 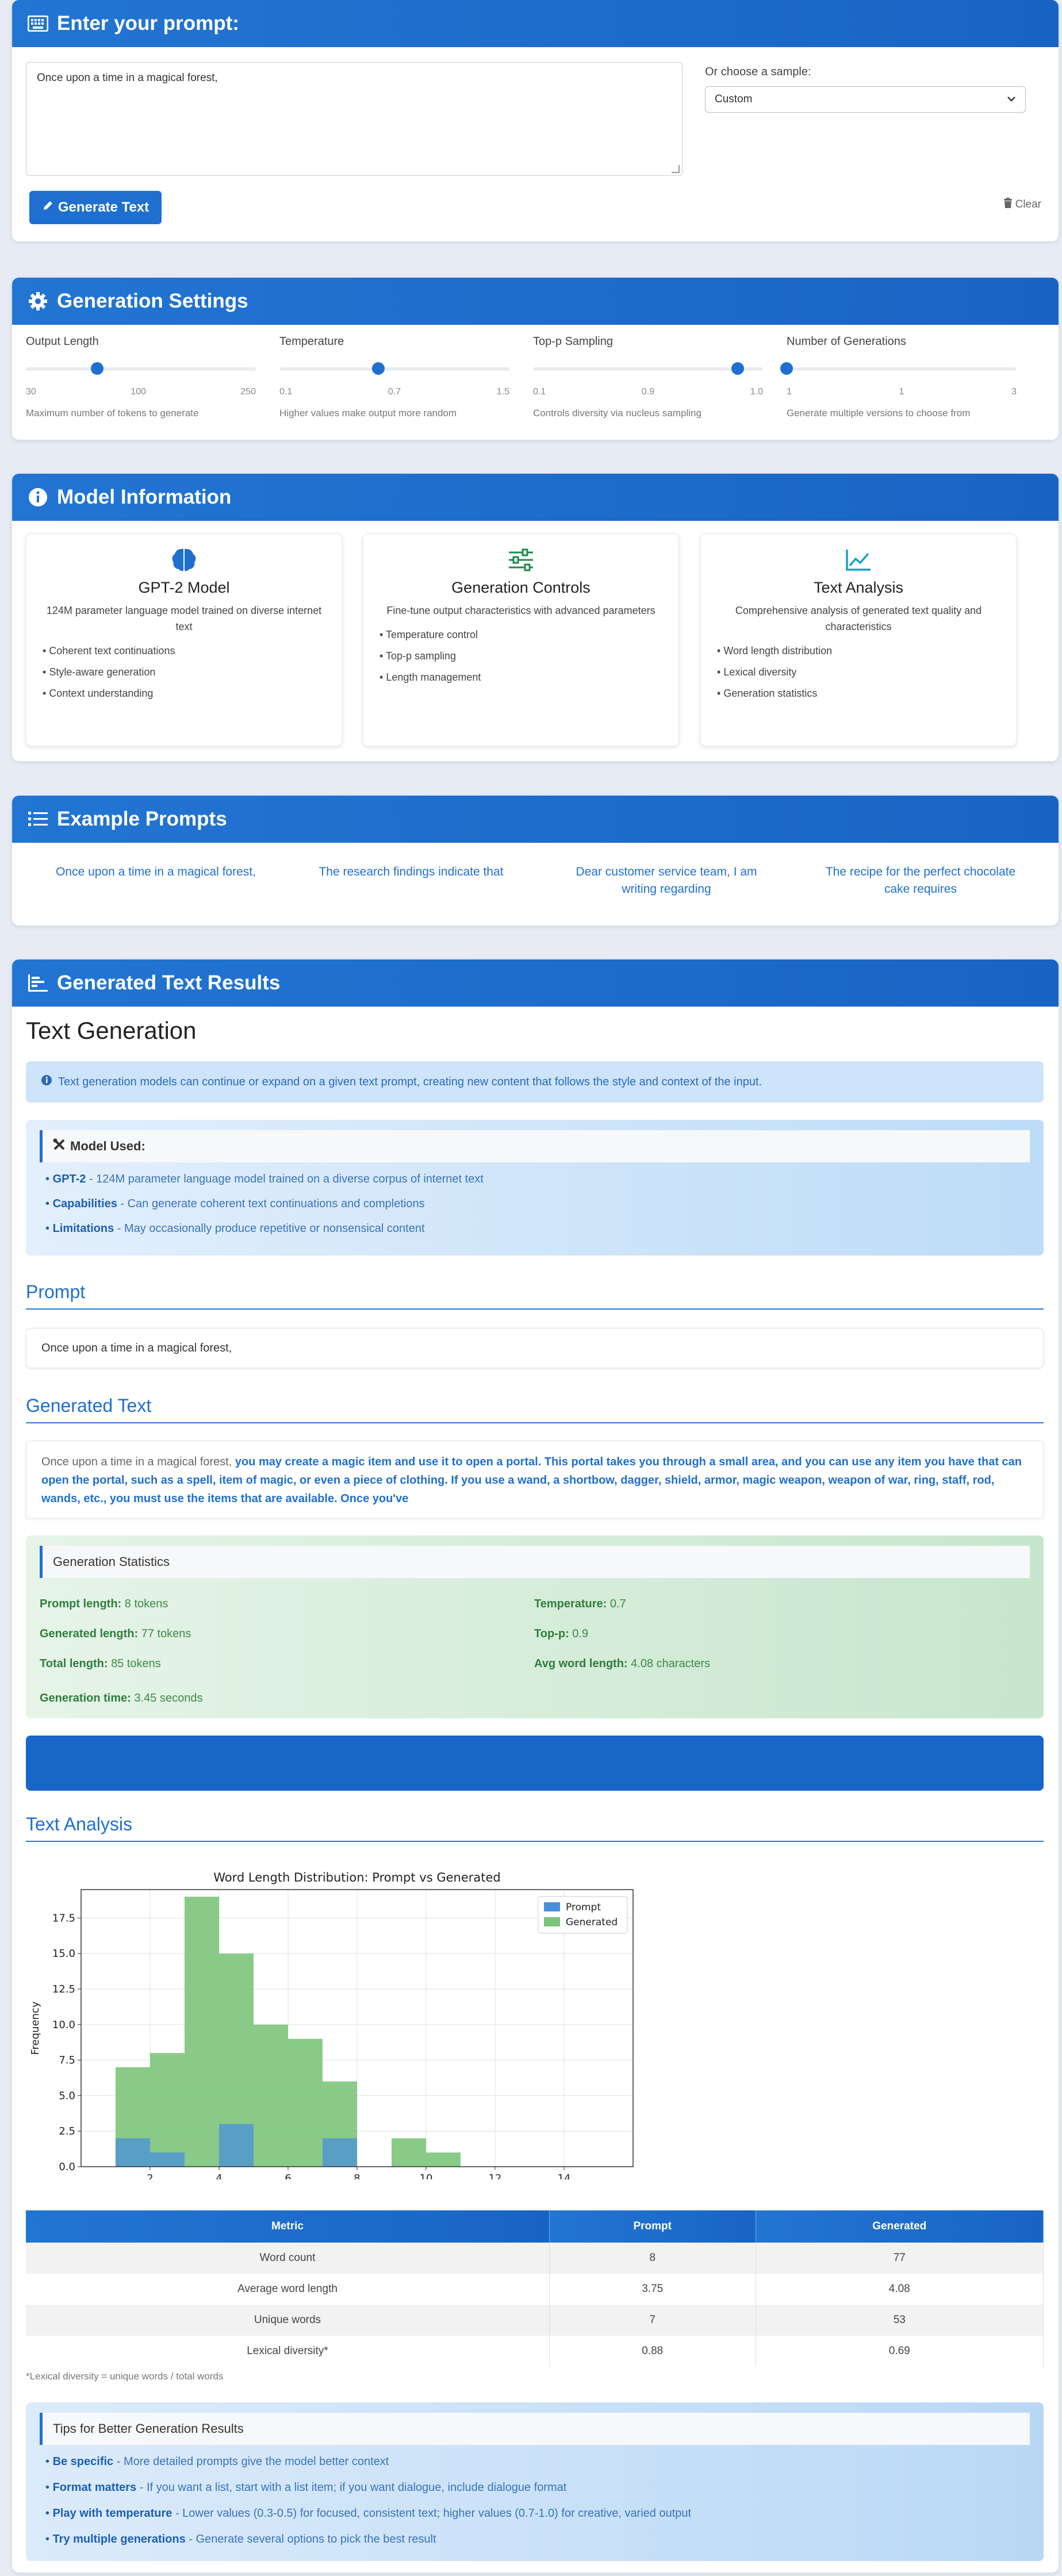 What do you see at coordinates (59, 1146) in the screenshot?
I see `tools-icon` at bounding box center [59, 1146].